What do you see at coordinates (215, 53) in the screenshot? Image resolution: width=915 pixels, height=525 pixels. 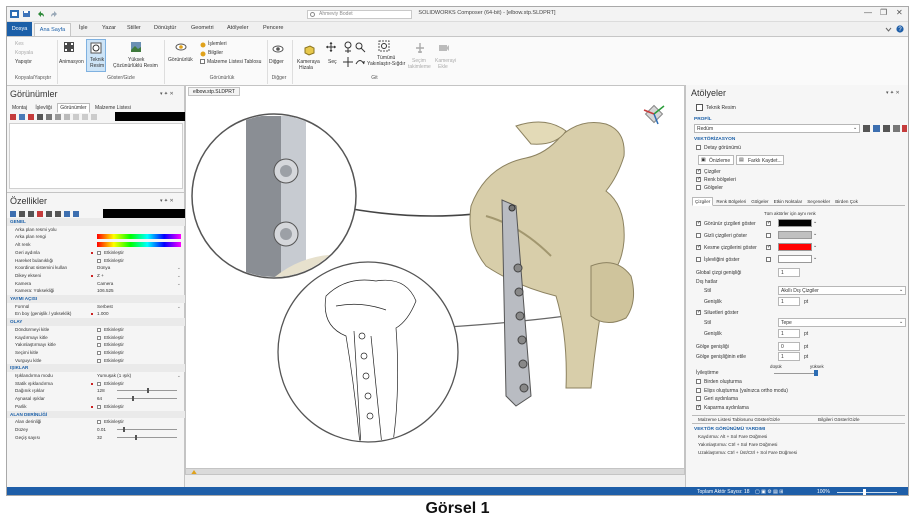 I see `info-button: Bilgiler` at bounding box center [215, 53].